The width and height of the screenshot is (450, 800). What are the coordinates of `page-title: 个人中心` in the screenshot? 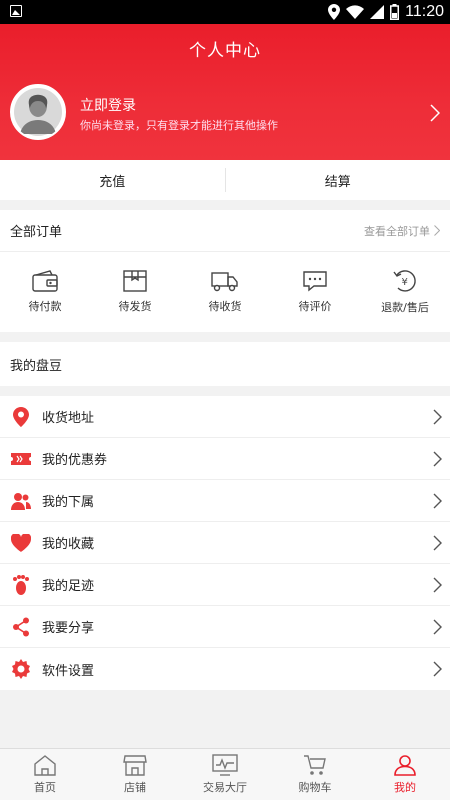 It's located at (225, 51).